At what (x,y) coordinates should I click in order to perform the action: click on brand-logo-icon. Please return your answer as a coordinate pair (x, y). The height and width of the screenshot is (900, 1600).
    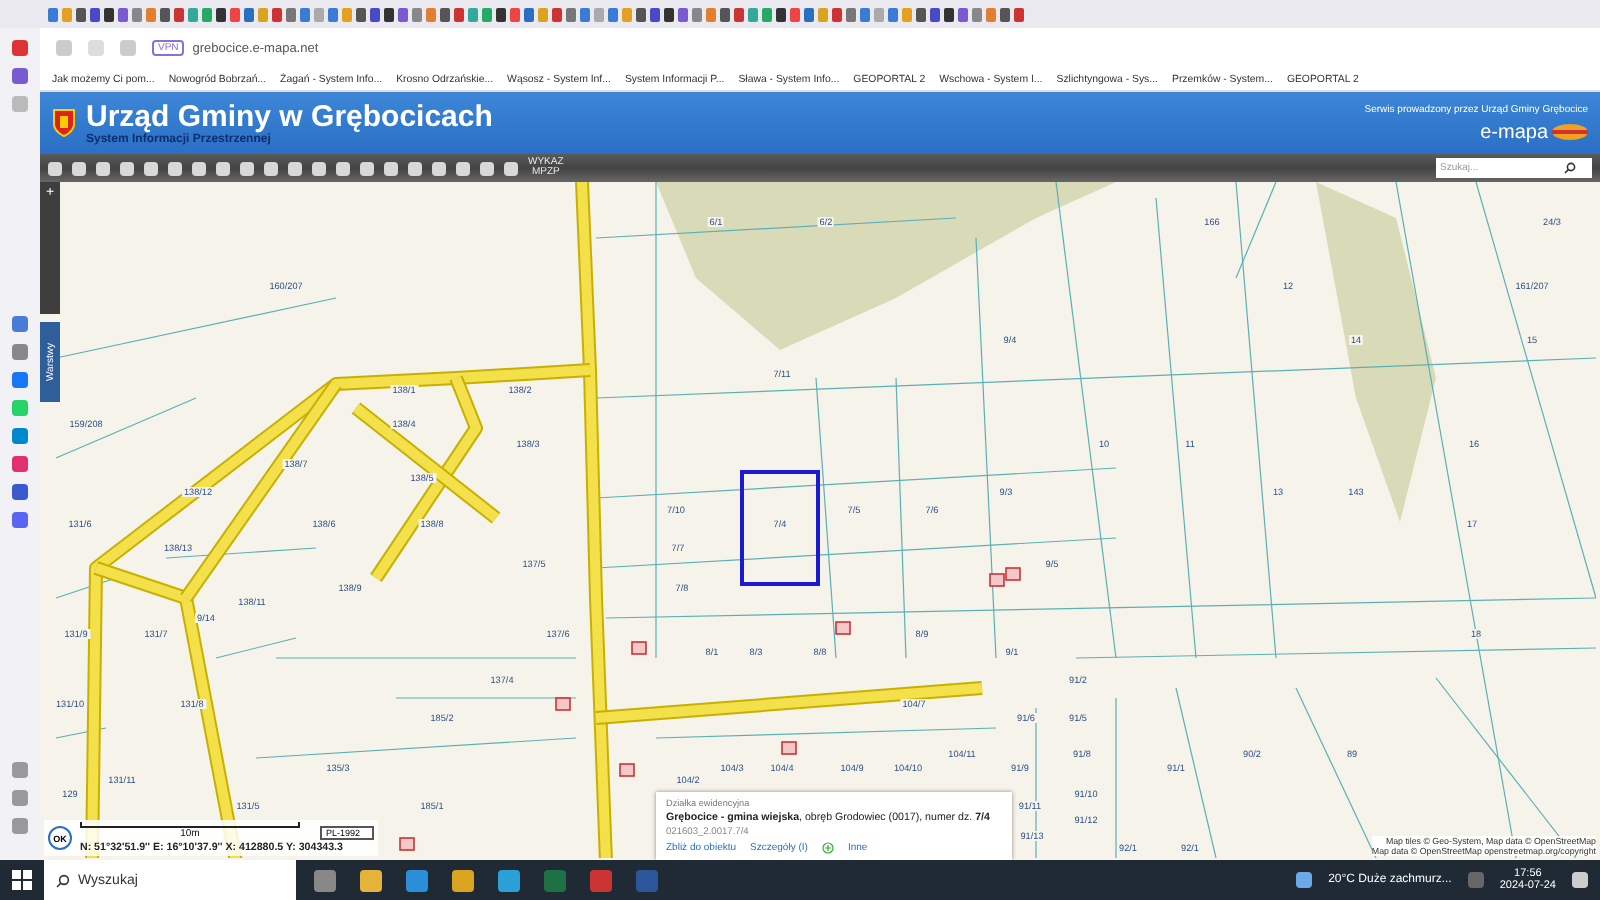
    Looking at the image, I should click on (1570, 132).